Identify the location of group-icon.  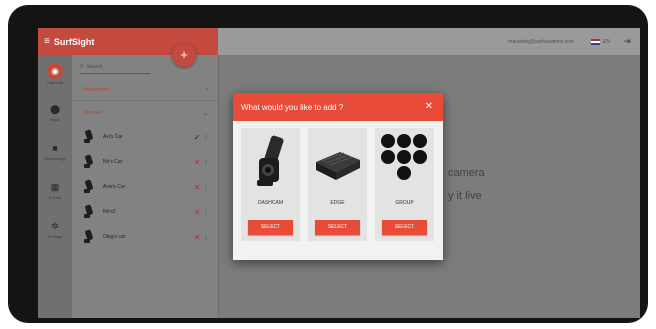
(404, 162).